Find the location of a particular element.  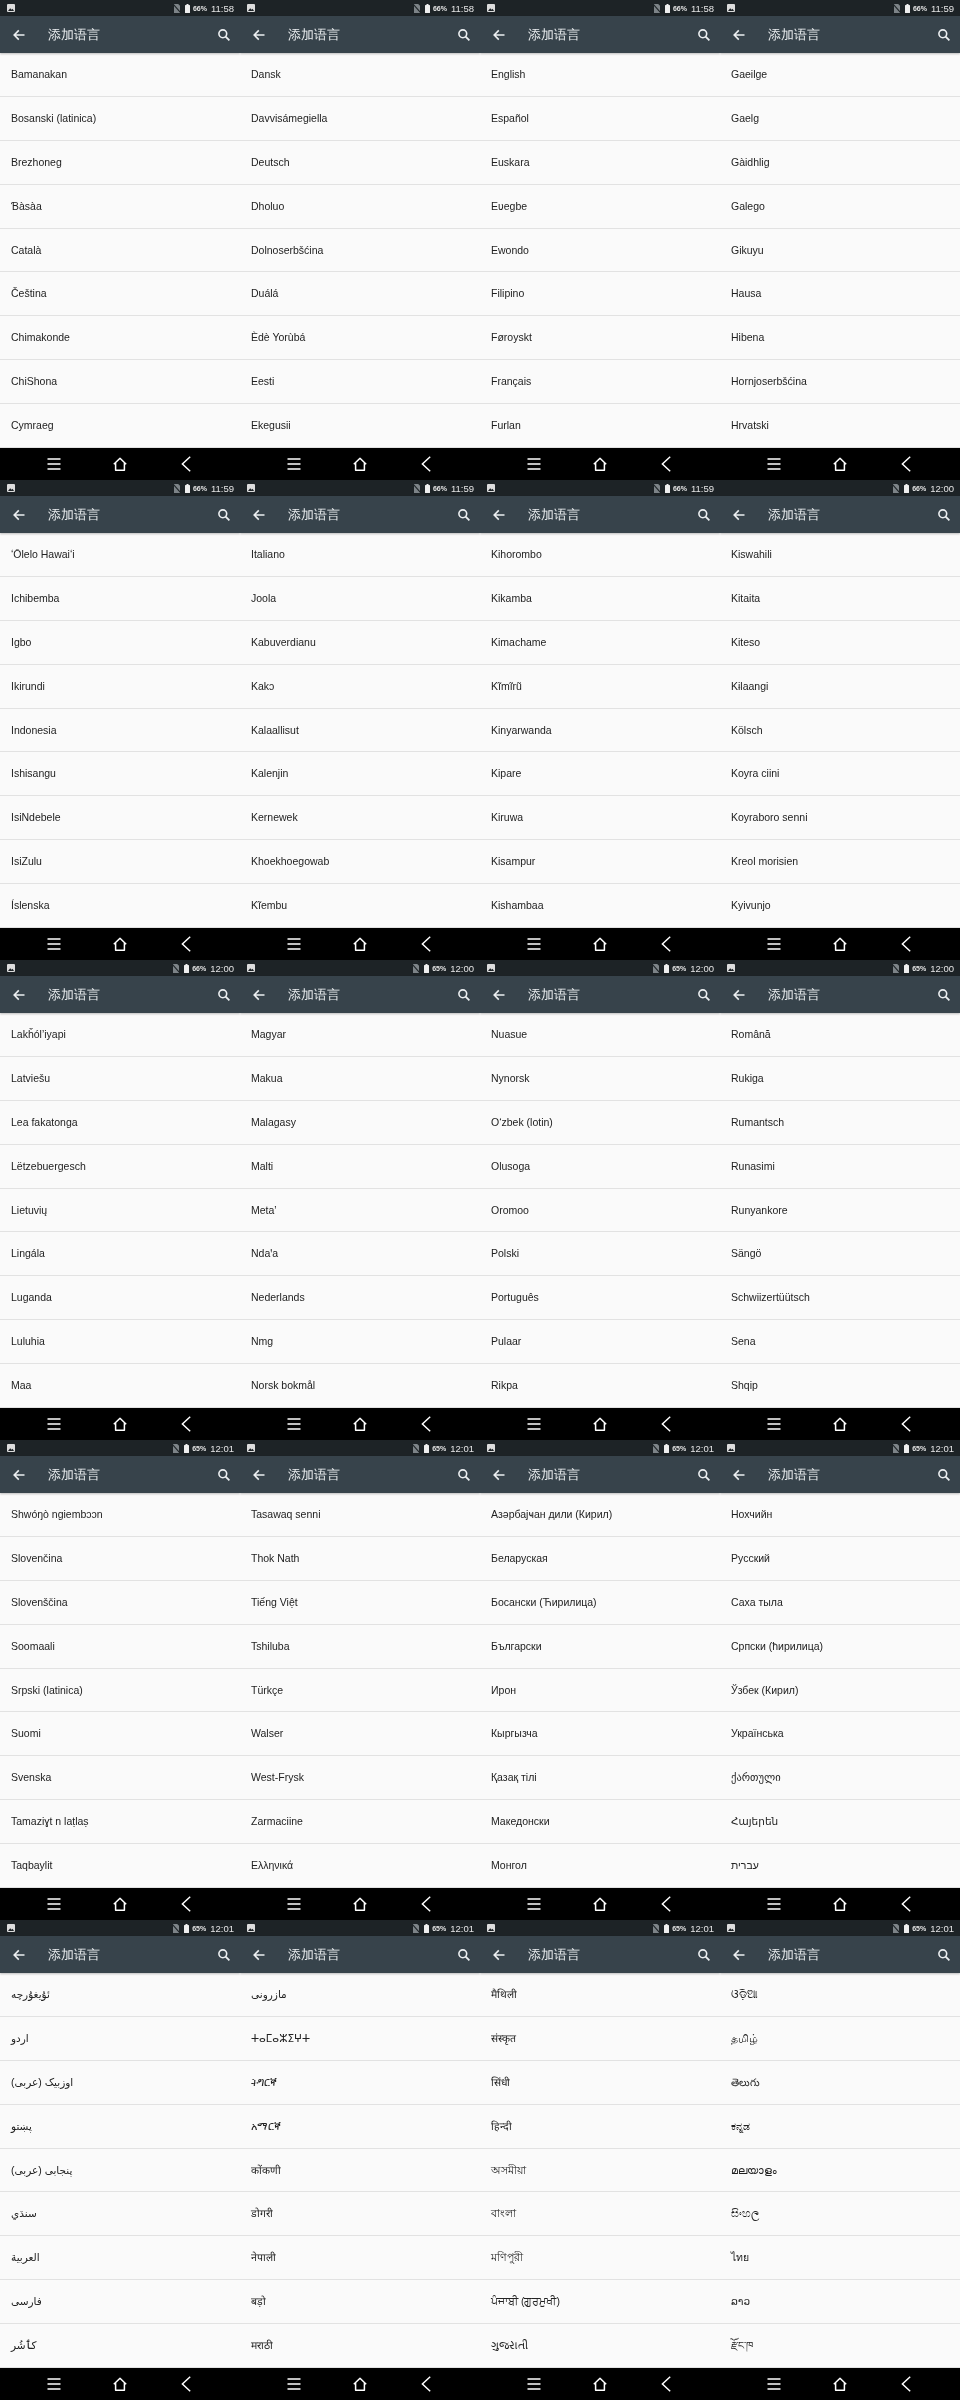

language-item: Kɨlaangi is located at coordinates (840, 686).